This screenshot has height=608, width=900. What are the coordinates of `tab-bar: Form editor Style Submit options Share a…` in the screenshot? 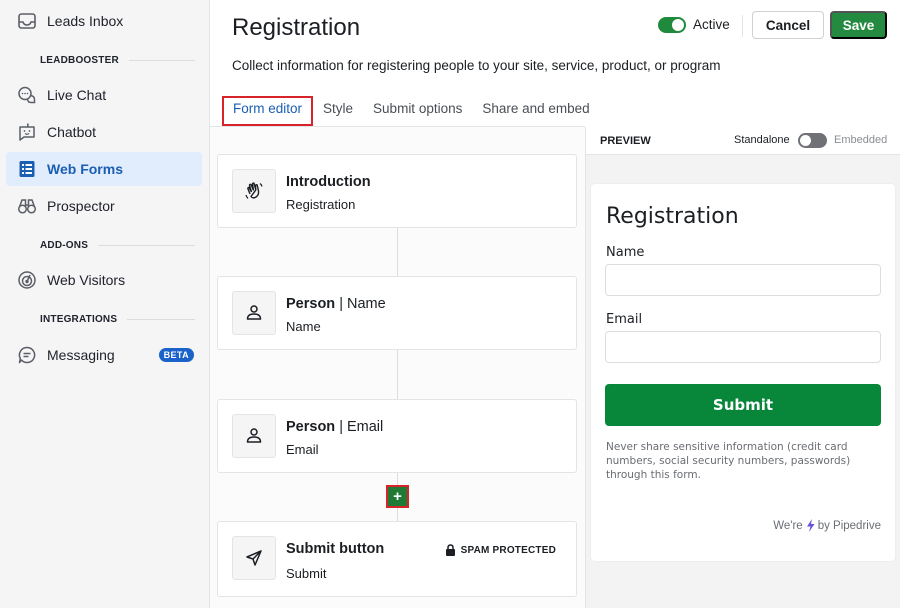 It's located at (411, 111).